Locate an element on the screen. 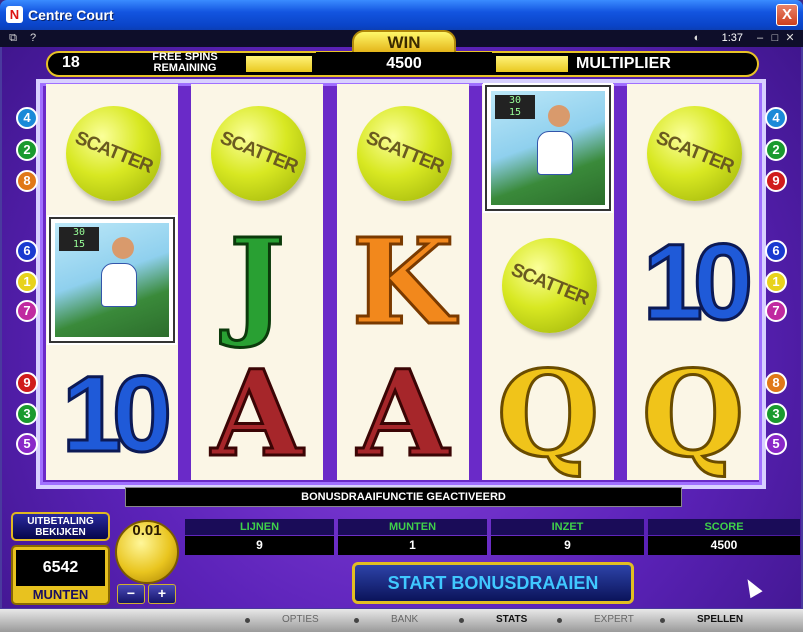 The height and width of the screenshot is (632, 803). stat-value-coins: 1 is located at coordinates (412, 545).